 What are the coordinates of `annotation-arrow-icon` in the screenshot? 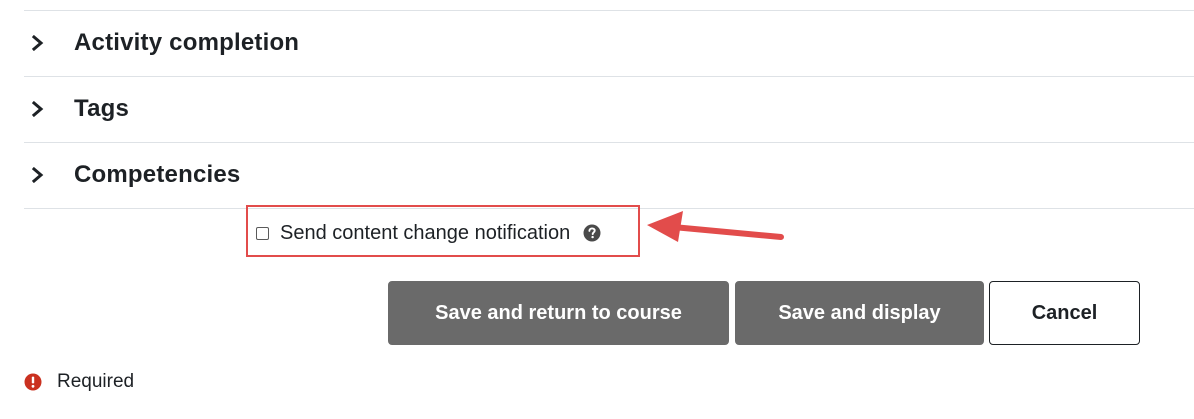 It's located at (715, 226).